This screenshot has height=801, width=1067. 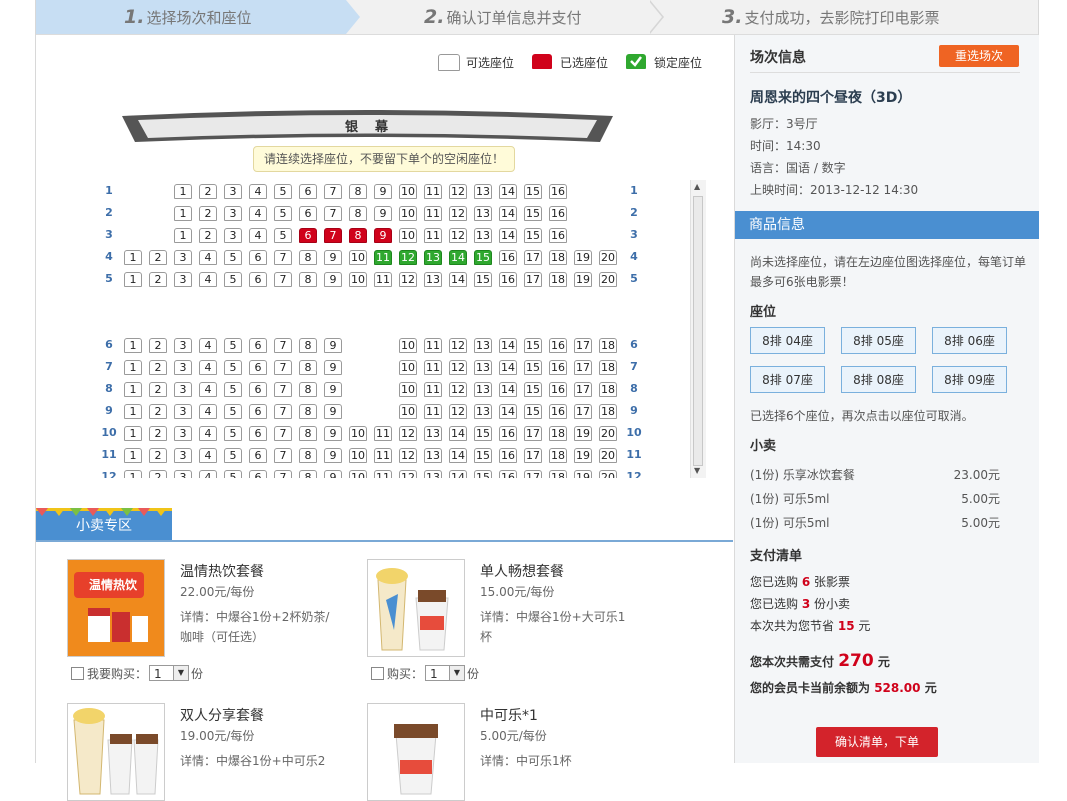 I want to click on seat-r1-14: 14, so click(x=508, y=191).